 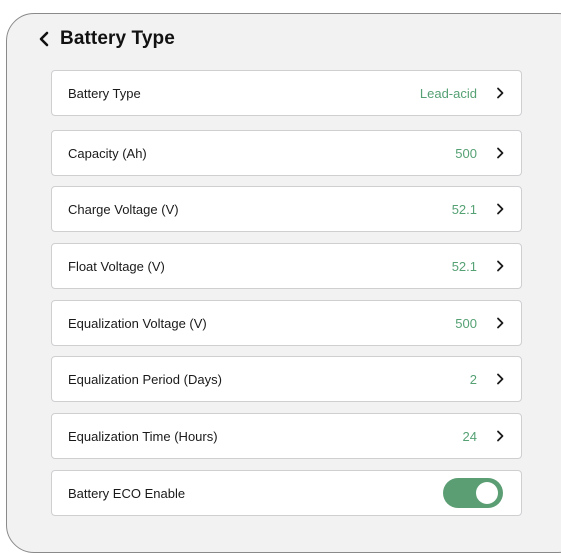 What do you see at coordinates (137, 323) in the screenshot?
I see `setting-label: Equalization Voltage (V)` at bounding box center [137, 323].